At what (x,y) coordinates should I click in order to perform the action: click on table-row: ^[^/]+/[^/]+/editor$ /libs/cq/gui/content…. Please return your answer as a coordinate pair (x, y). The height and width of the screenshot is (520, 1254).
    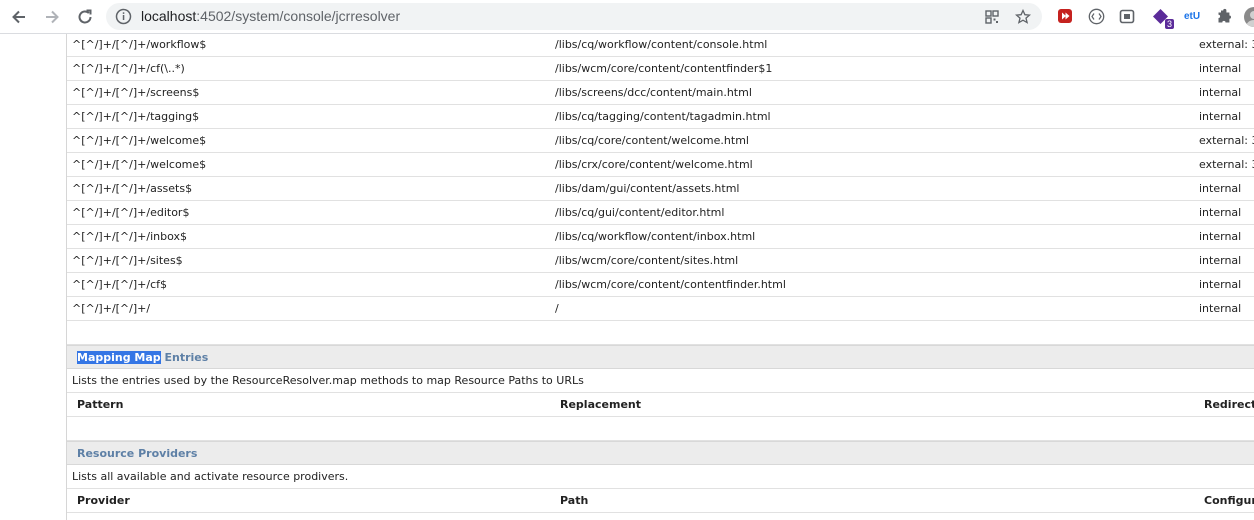
    Looking at the image, I should click on (660, 213).